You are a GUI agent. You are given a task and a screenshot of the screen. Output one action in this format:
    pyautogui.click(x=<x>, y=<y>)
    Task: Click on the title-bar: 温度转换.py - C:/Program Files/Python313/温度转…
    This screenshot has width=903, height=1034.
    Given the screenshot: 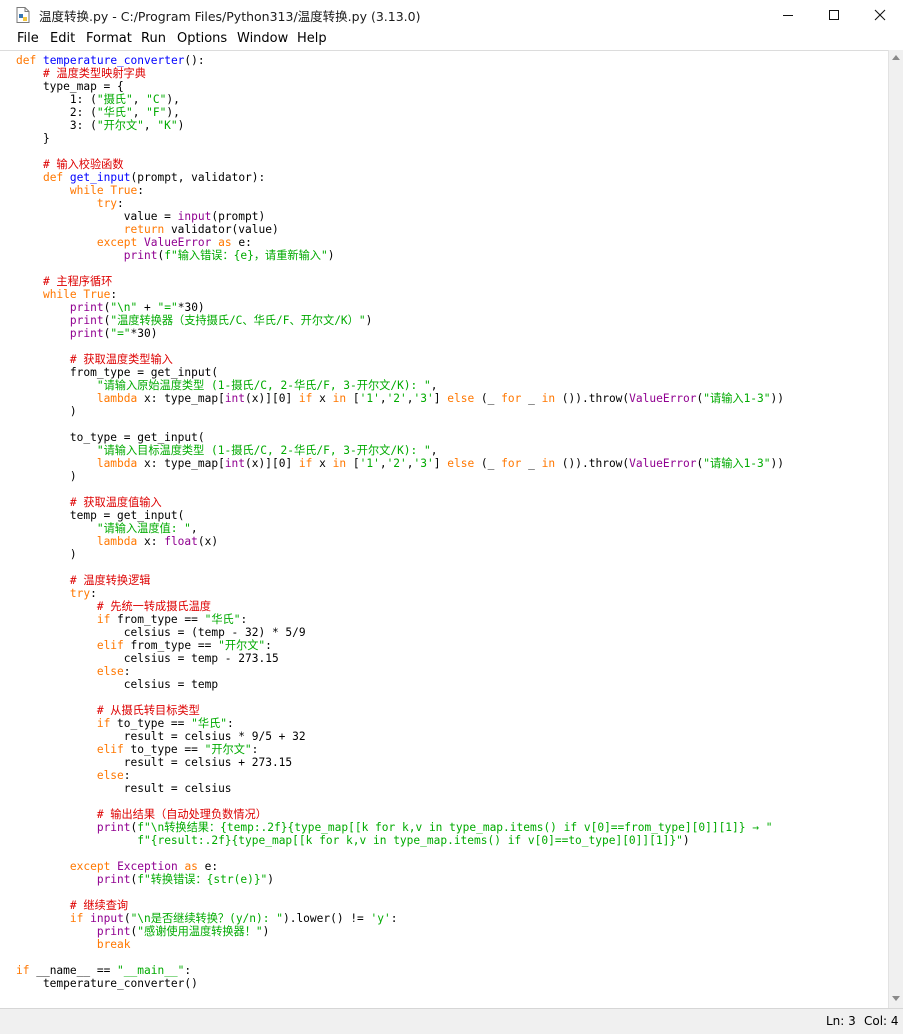 What is the action you would take?
    pyautogui.click(x=451, y=15)
    